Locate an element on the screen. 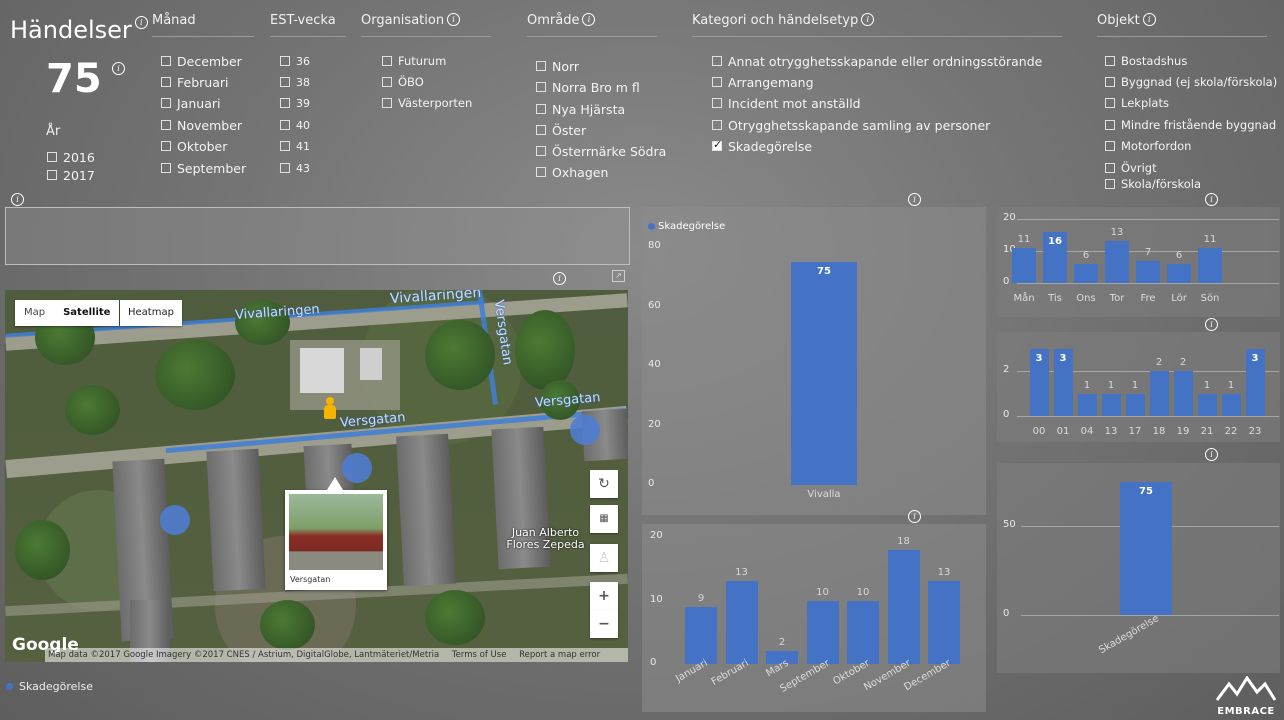 This screenshot has width=1284, height=720. omrade-item: Norra Bro m fl is located at coordinates (588, 87).